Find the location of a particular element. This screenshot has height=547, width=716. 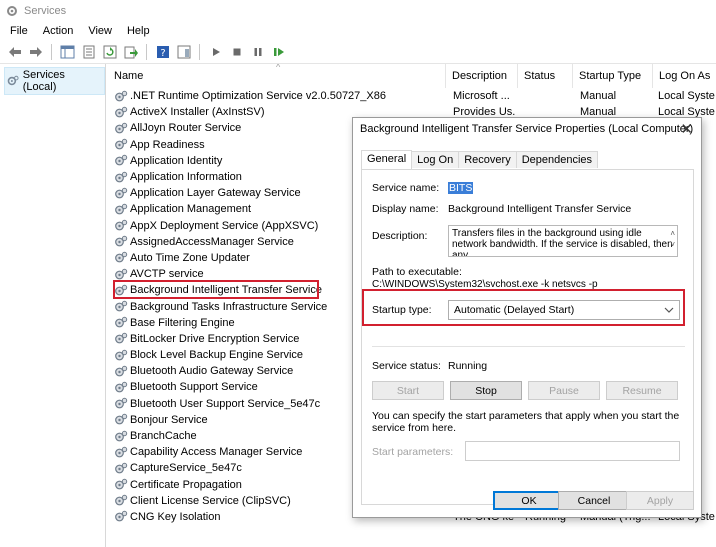

service-name: AssignedAccessManager Service is located at coordinates (212, 241).